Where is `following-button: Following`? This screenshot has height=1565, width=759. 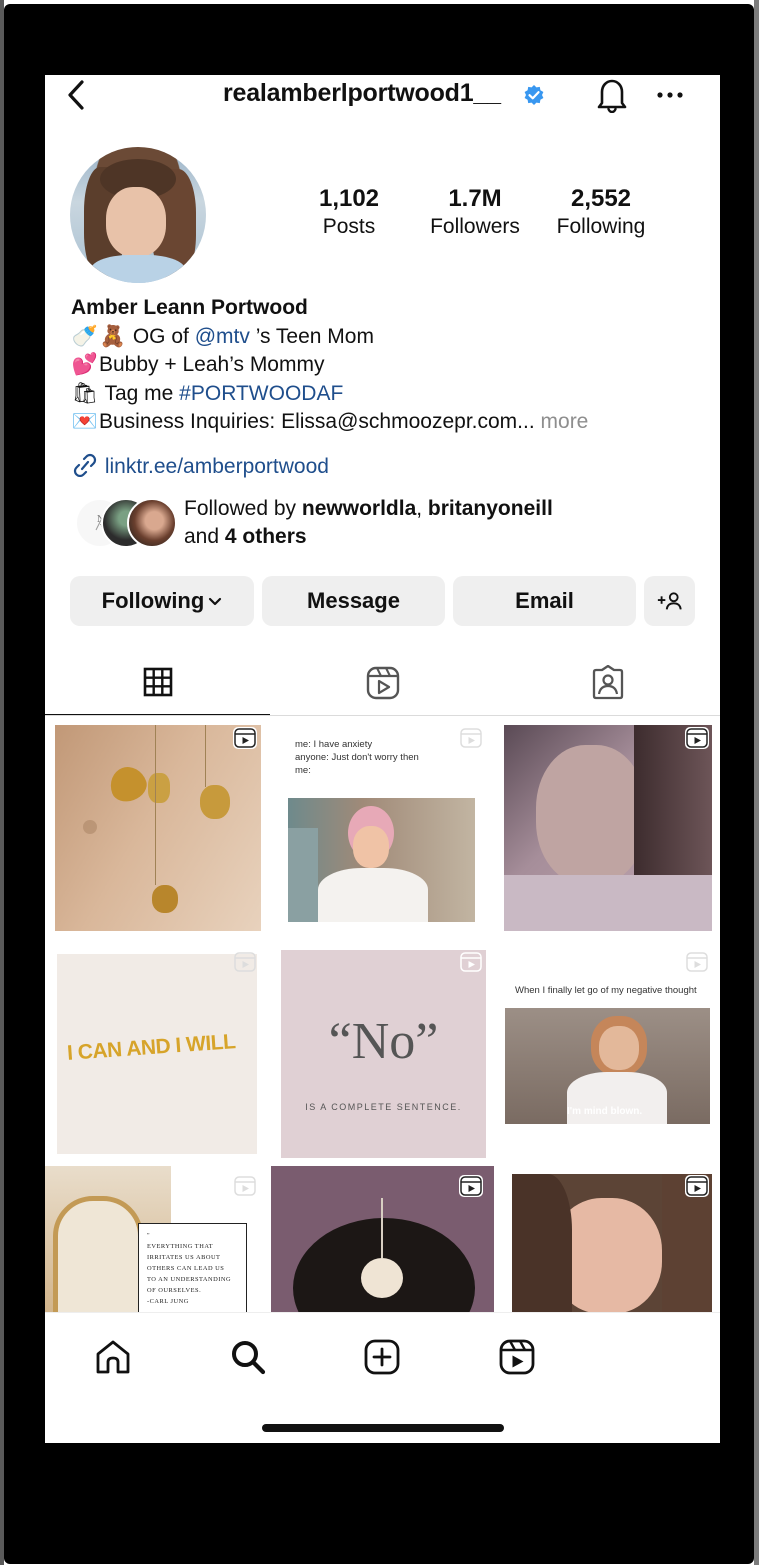
following-button: Following is located at coordinates (162, 601).